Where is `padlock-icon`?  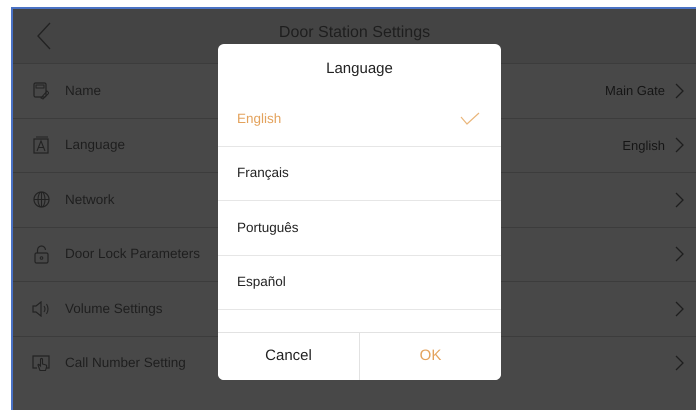
padlock-icon is located at coordinates (41, 254).